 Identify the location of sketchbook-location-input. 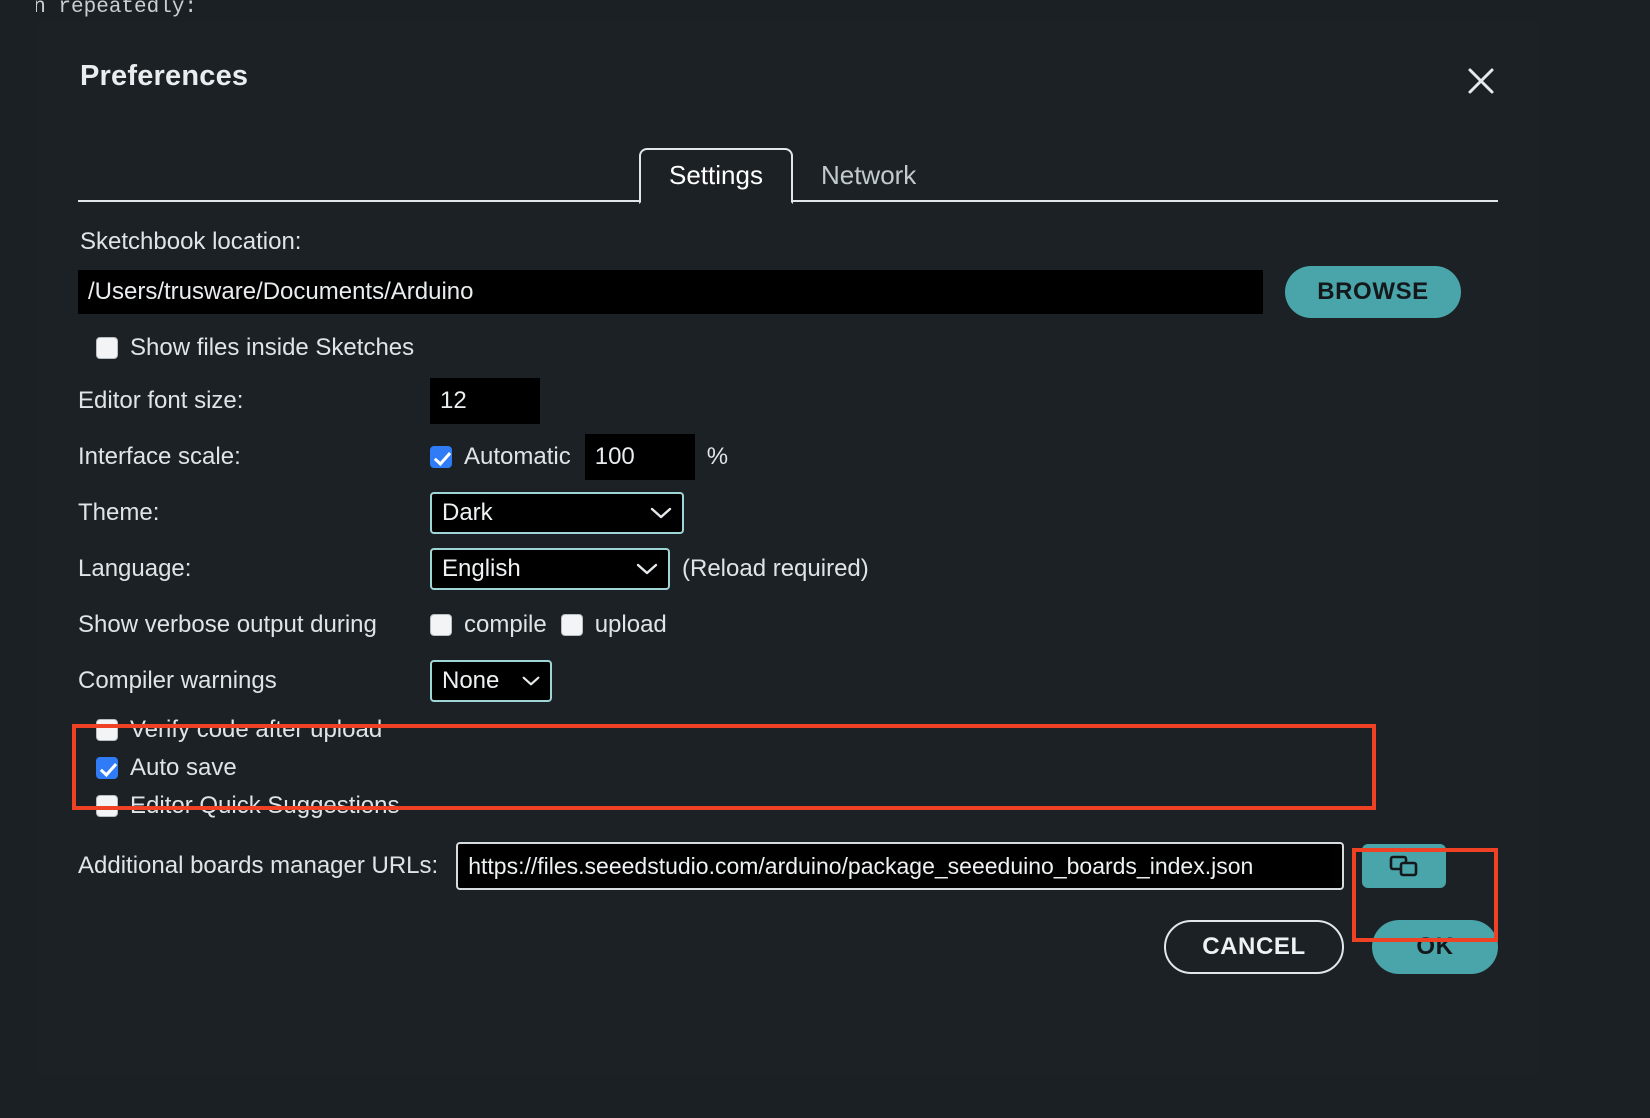
(670, 292).